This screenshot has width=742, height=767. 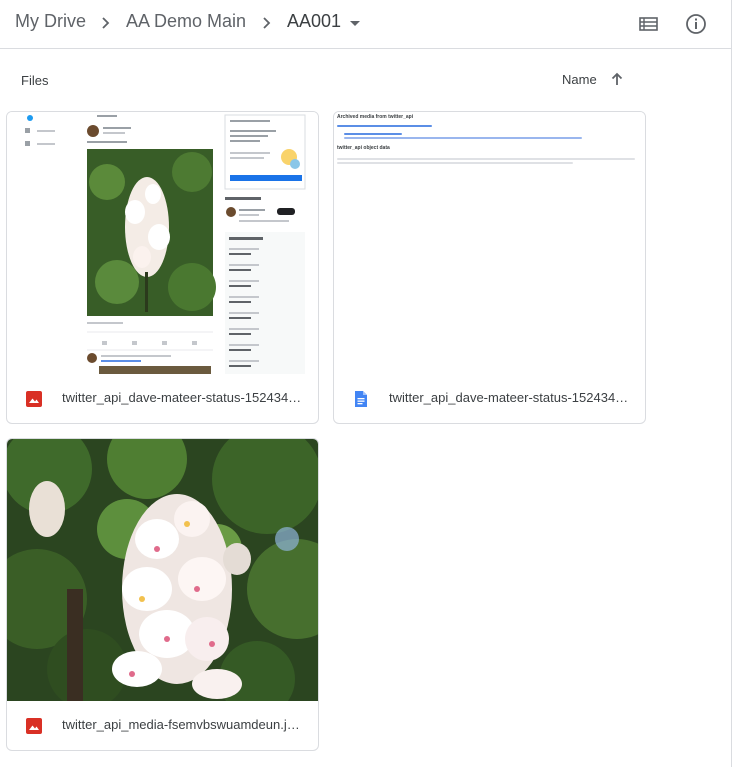 What do you see at coordinates (50, 21) in the screenshot?
I see `breadcrumb-my-drive: My Drive` at bounding box center [50, 21].